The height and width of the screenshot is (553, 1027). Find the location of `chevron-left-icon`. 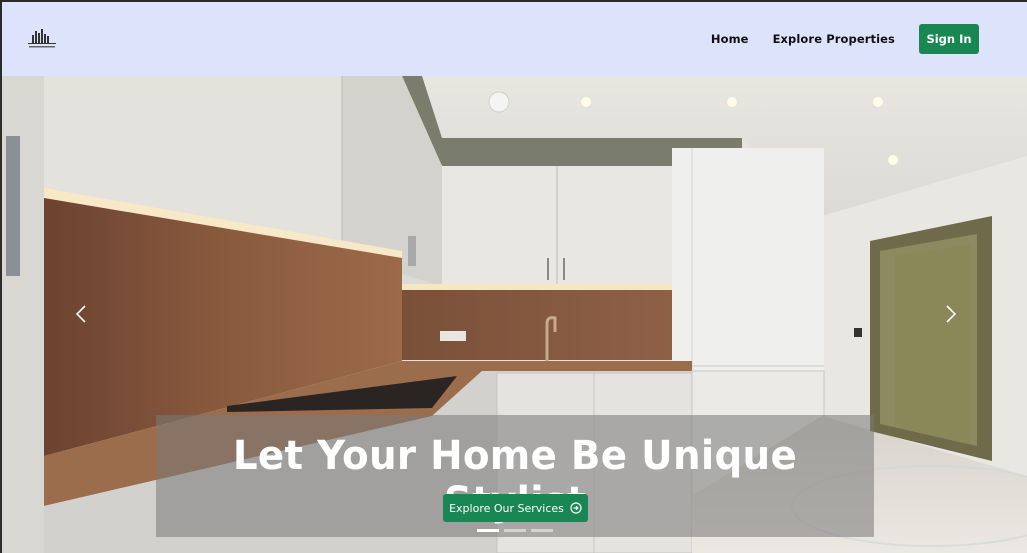

chevron-left-icon is located at coordinates (80, 314).